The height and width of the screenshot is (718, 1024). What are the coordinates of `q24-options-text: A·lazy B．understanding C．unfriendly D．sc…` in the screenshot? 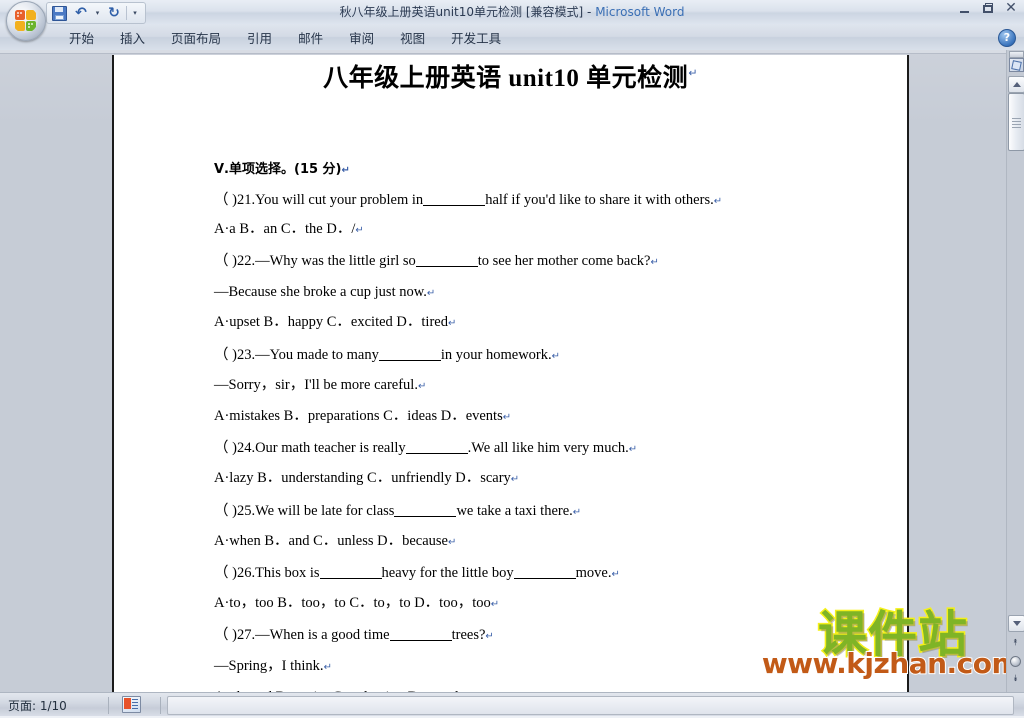 It's located at (362, 478).